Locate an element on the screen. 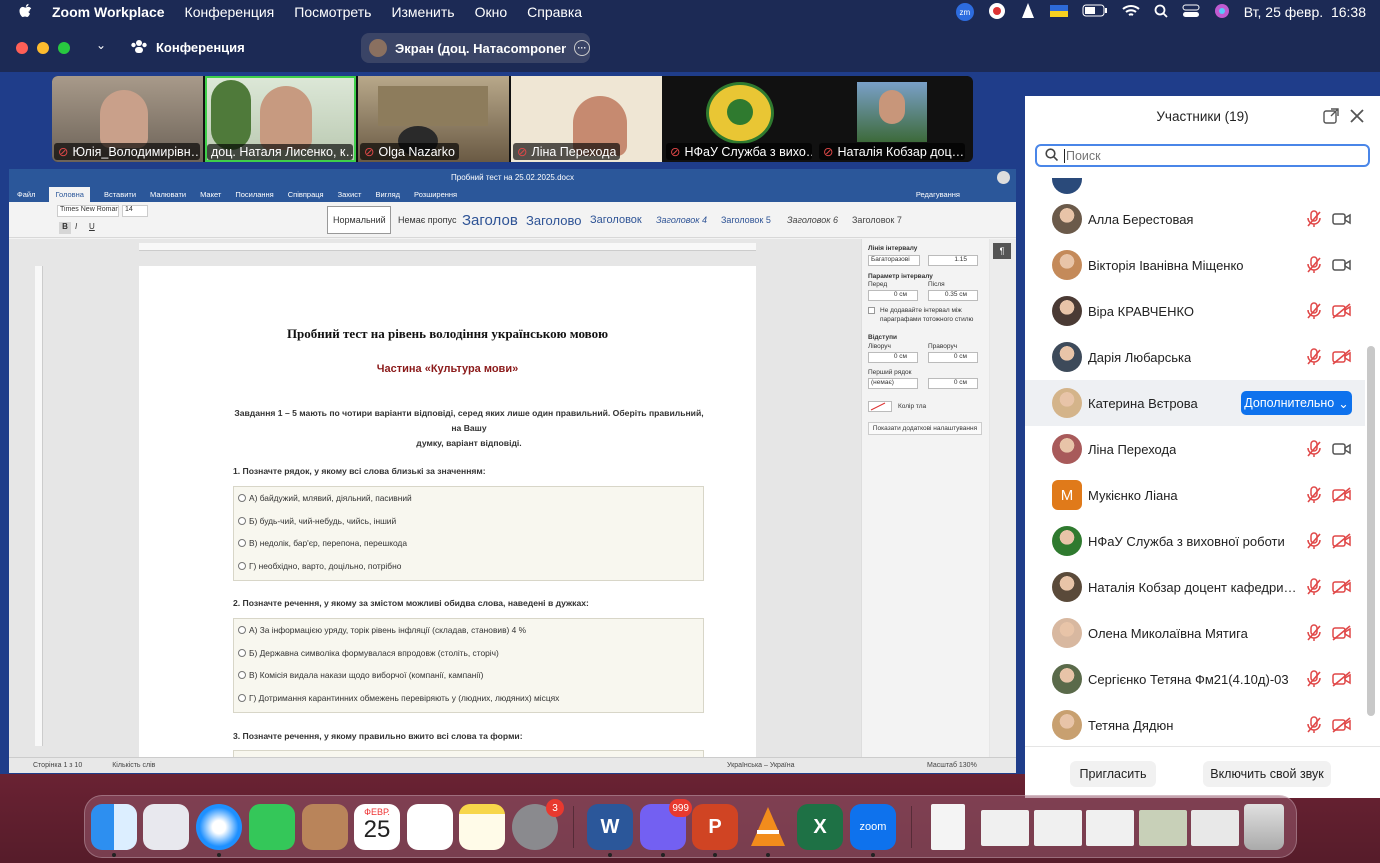 The width and height of the screenshot is (1380, 863). font-size-select: 14 is located at coordinates (135, 211).